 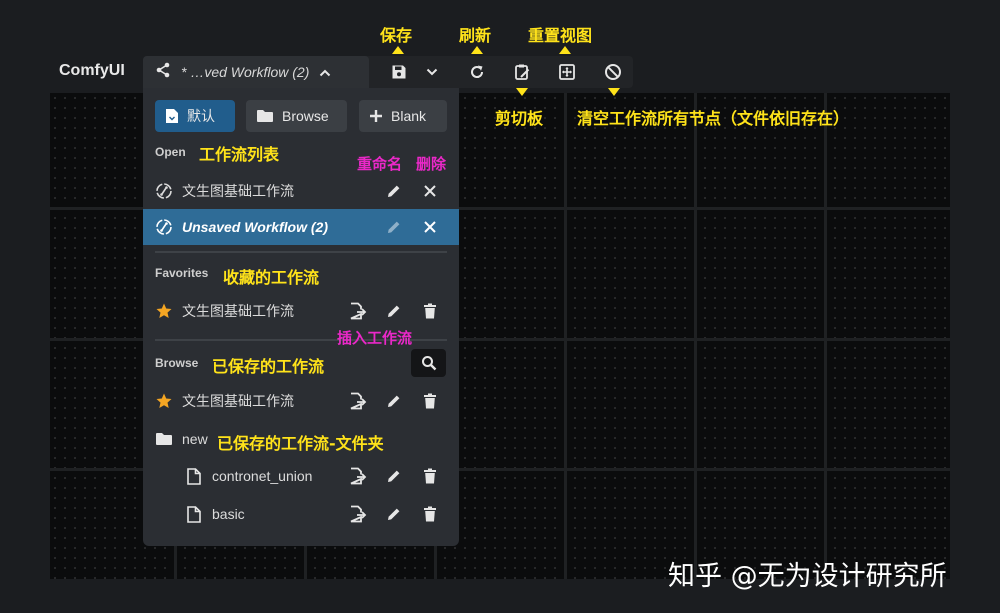 I want to click on save-icon, so click(x=399, y=72).